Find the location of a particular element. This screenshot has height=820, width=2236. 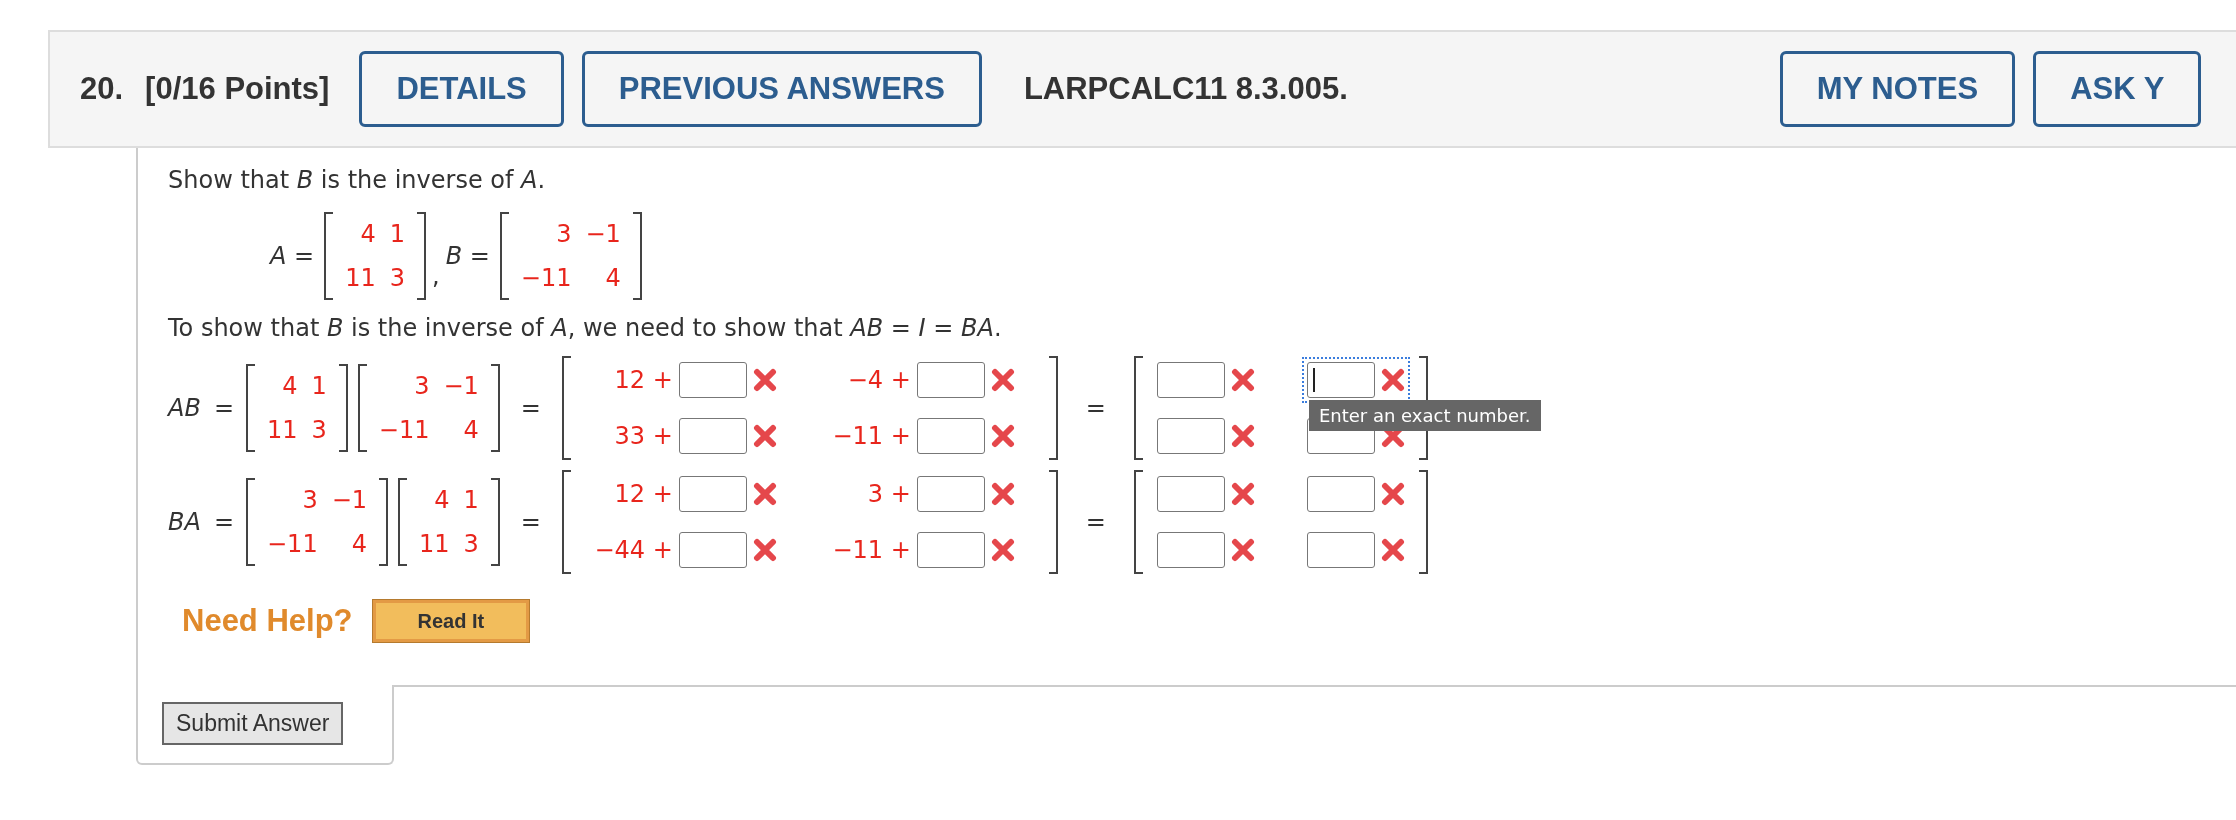

matrix-label: A = is located at coordinates (292, 256).